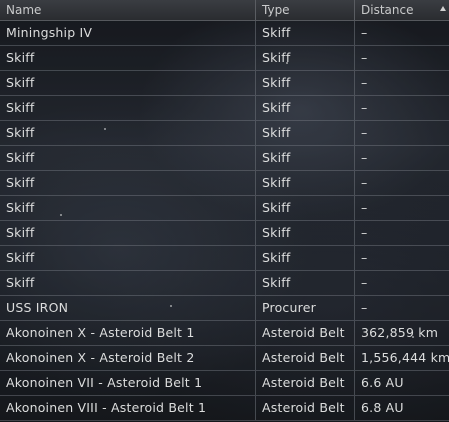  Describe the element at coordinates (382, 382) in the screenshot. I see `cell-distance: 6.6 AU` at that location.